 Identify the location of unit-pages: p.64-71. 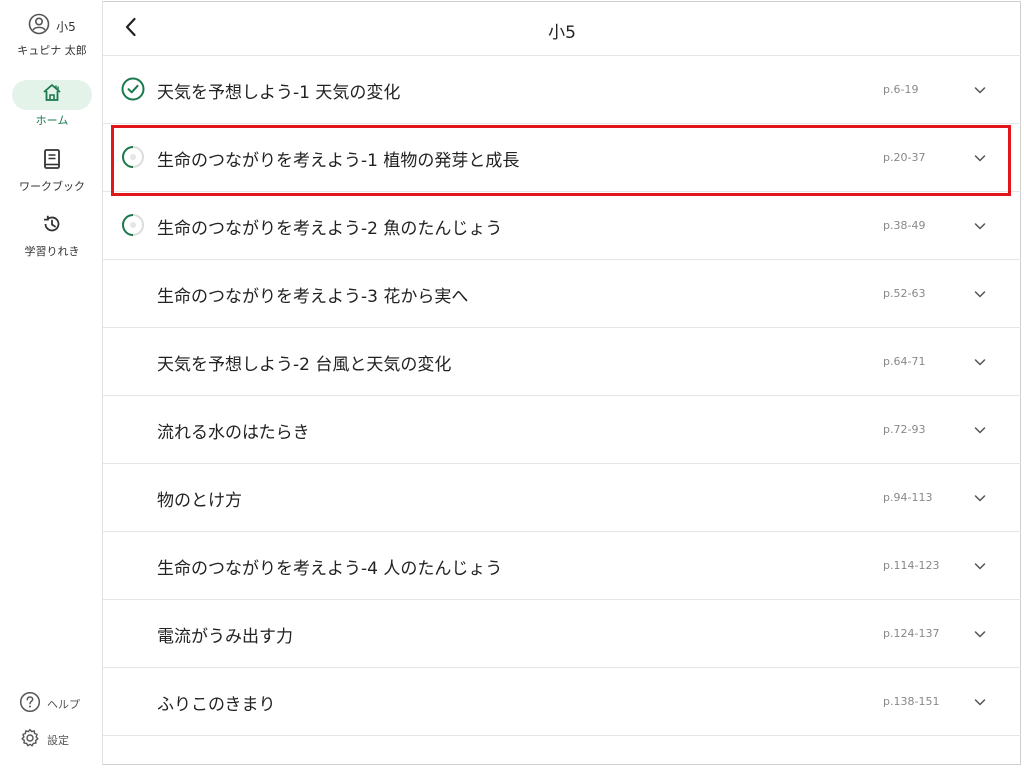
(904, 361).